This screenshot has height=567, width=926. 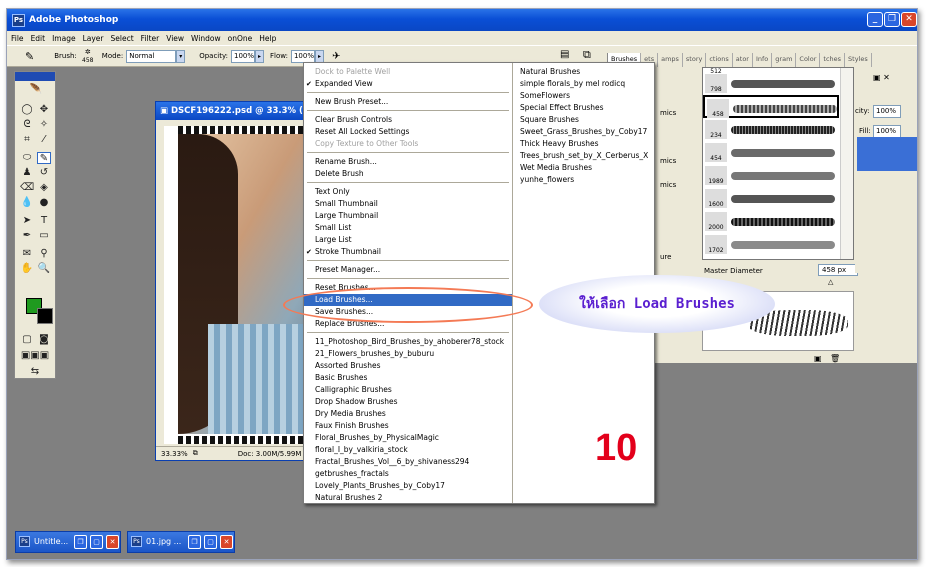 What do you see at coordinates (29, 56) in the screenshot?
I see `brush-tool-icon: ✎` at bounding box center [29, 56].